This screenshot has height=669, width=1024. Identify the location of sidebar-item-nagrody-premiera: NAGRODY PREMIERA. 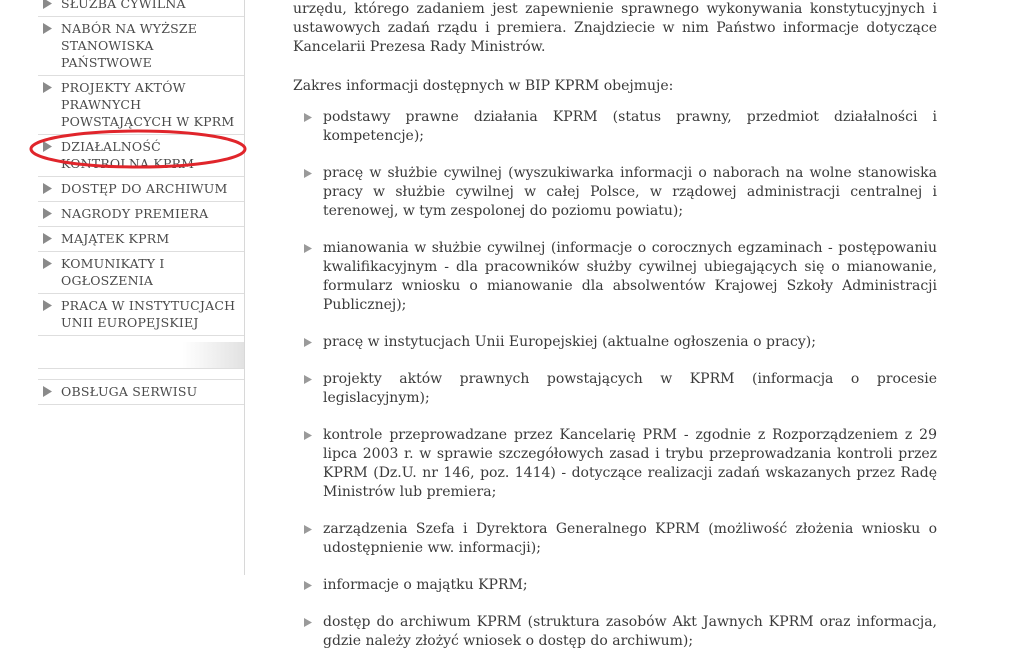
(141, 214).